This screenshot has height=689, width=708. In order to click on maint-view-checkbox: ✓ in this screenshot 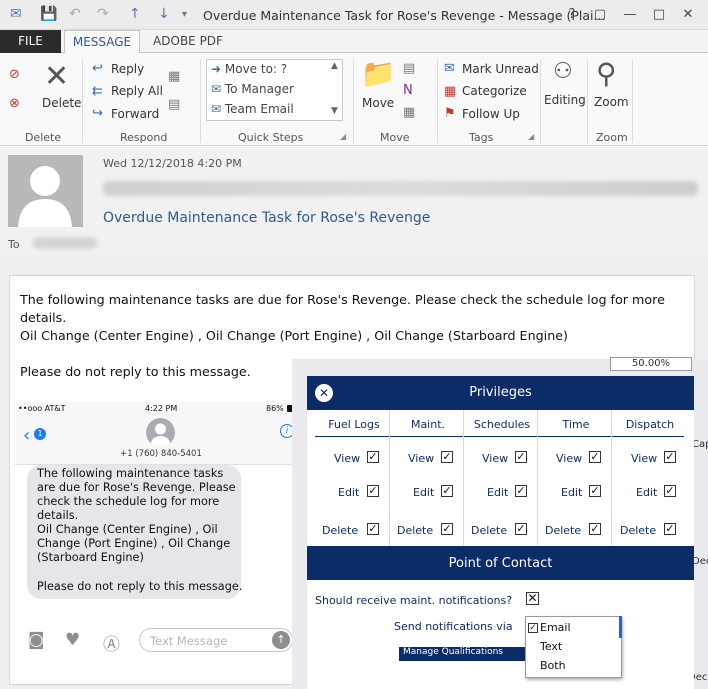, I will do `click(447, 457)`.